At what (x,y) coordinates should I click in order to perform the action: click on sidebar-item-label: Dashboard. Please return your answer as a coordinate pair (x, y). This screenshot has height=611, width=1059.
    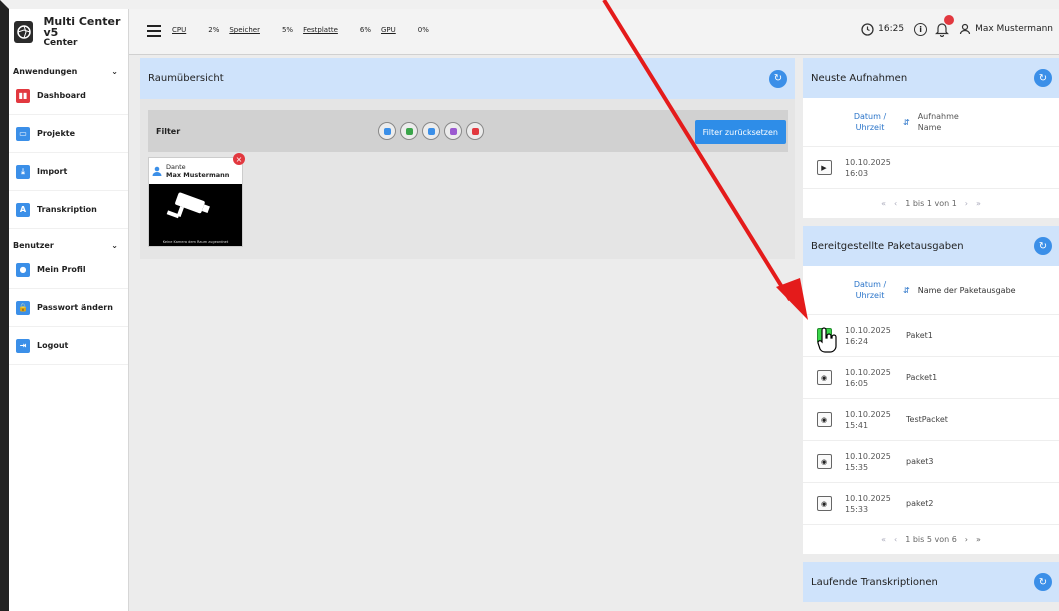
    Looking at the image, I should click on (61, 95).